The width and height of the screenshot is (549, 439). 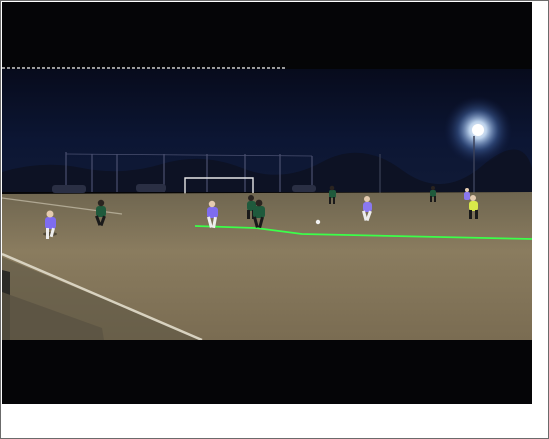 What do you see at coordinates (318, 222) in the screenshot?
I see `soccer-ball` at bounding box center [318, 222].